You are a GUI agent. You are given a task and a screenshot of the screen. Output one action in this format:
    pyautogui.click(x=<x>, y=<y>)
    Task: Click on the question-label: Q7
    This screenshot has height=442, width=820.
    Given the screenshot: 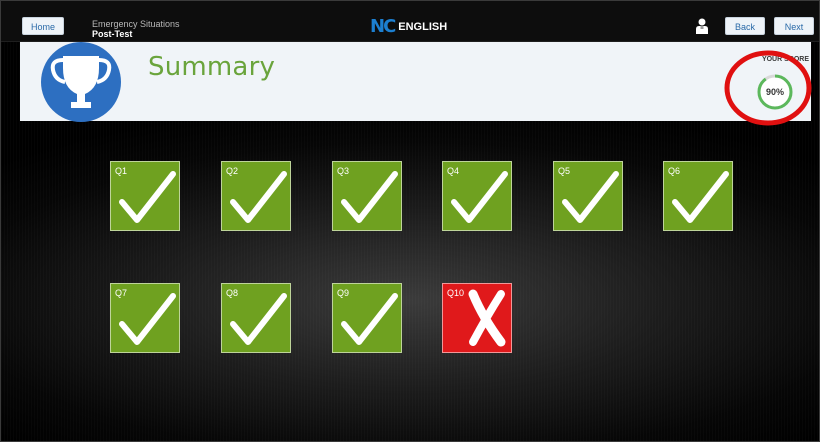 What is the action you would take?
    pyautogui.click(x=121, y=293)
    